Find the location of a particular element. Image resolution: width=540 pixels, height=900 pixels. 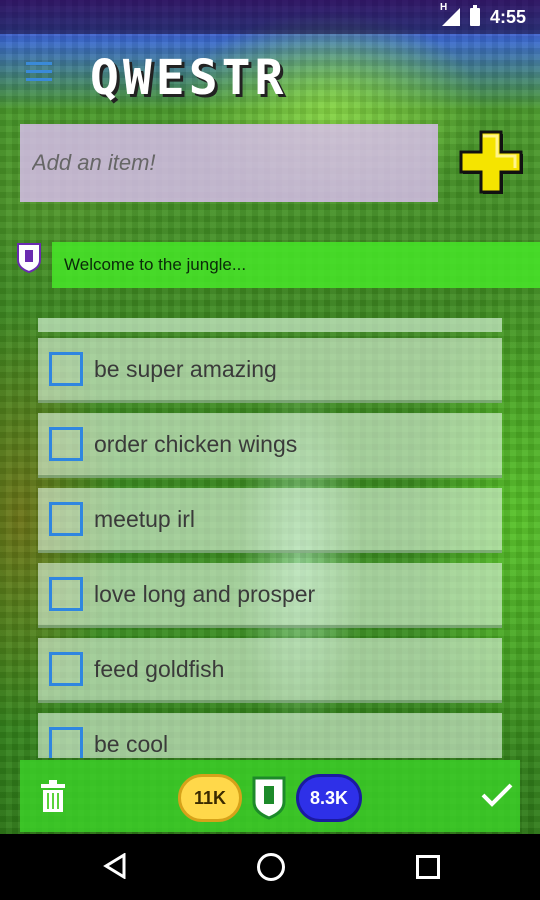

list-item: meetup irl is located at coordinates (270, 520).